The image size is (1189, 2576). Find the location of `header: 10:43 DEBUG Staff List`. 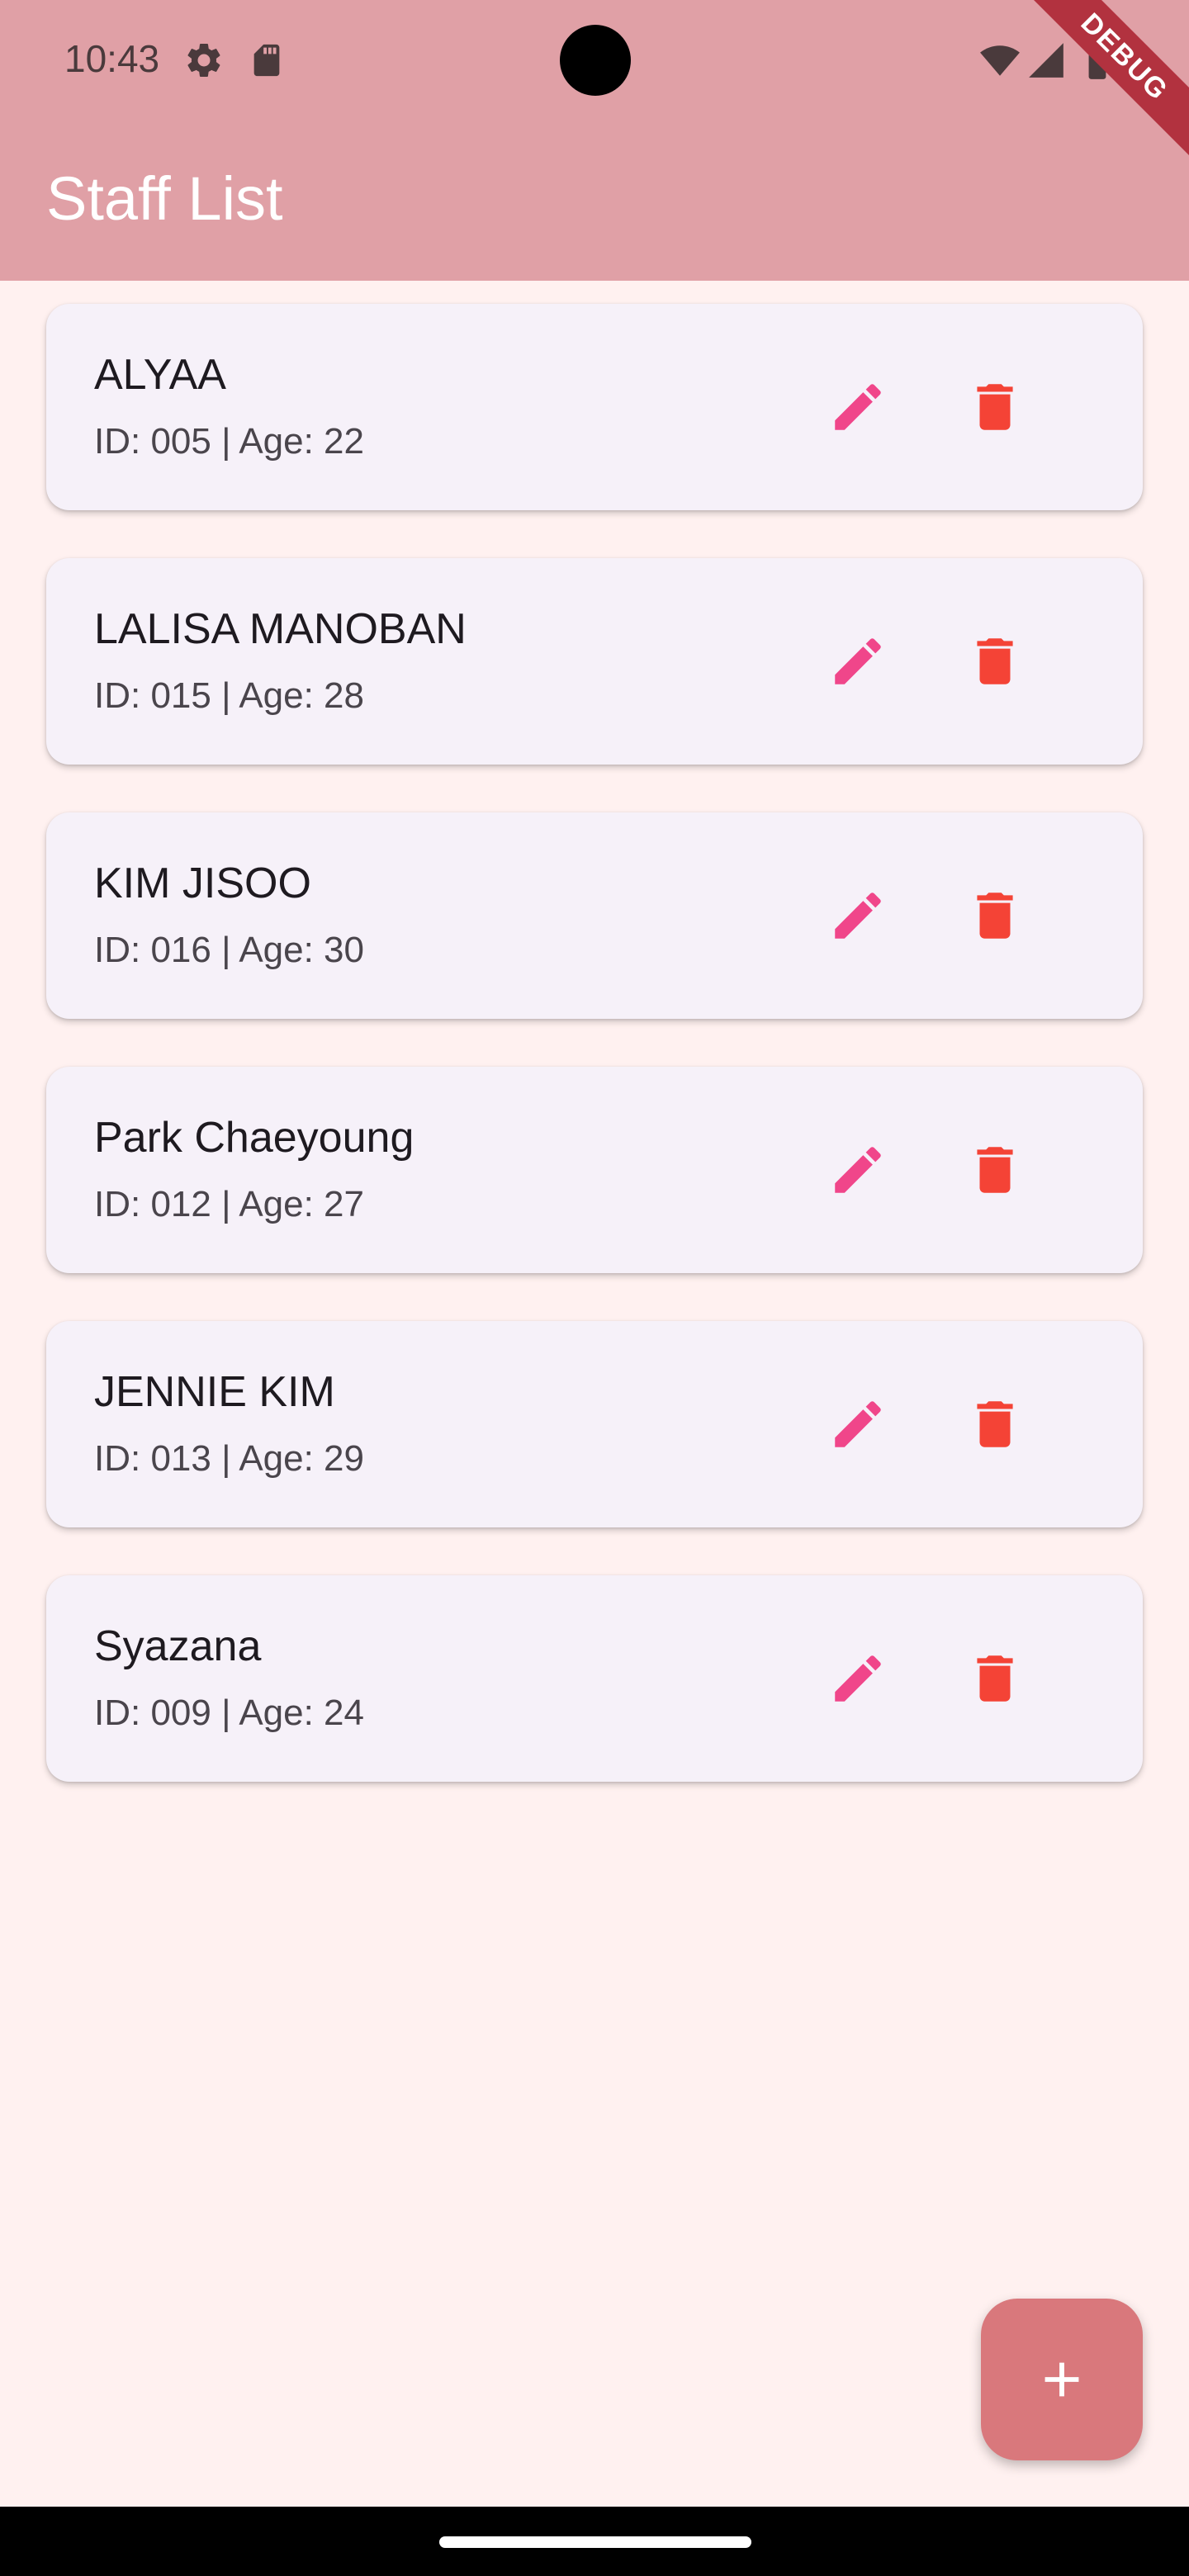

header: 10:43 DEBUG Staff List is located at coordinates (594, 140).